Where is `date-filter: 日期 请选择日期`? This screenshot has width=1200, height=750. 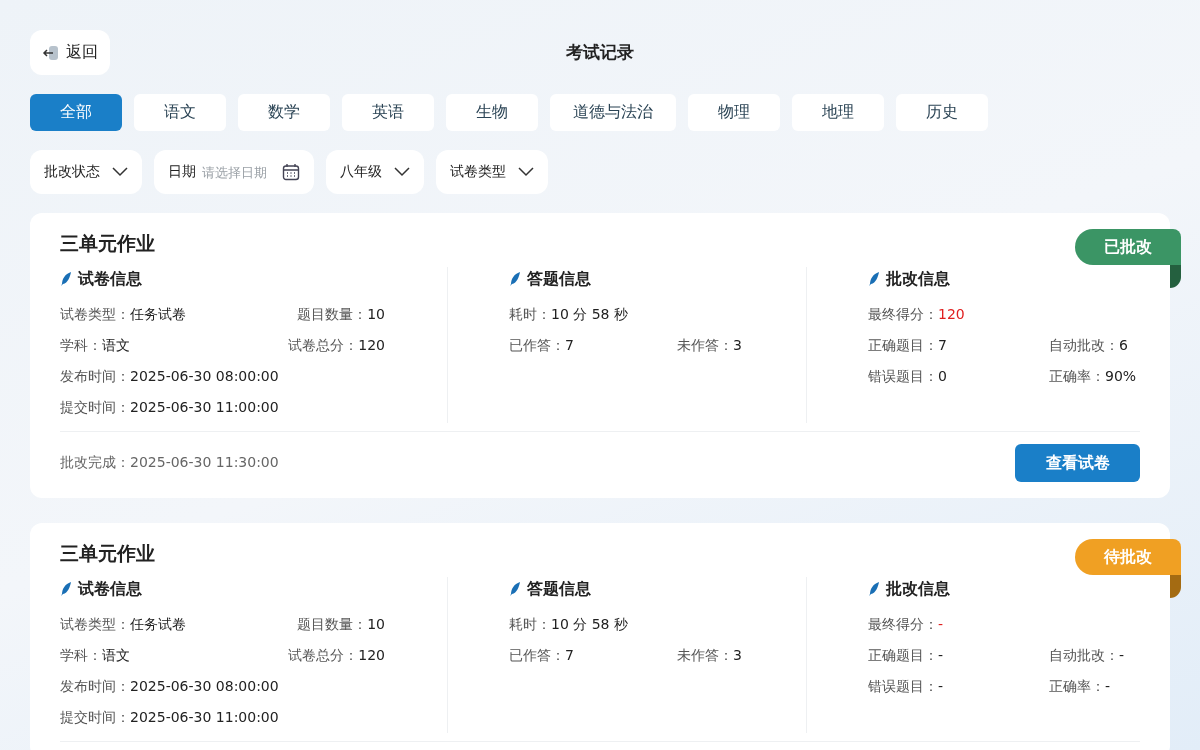 date-filter: 日期 请选择日期 is located at coordinates (234, 172).